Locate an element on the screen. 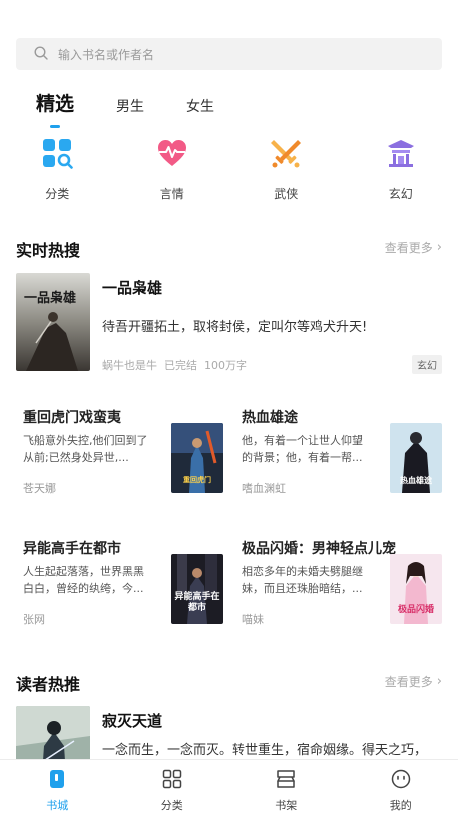 This screenshot has height=815, width=458. search-icon is located at coordinates (41, 54).